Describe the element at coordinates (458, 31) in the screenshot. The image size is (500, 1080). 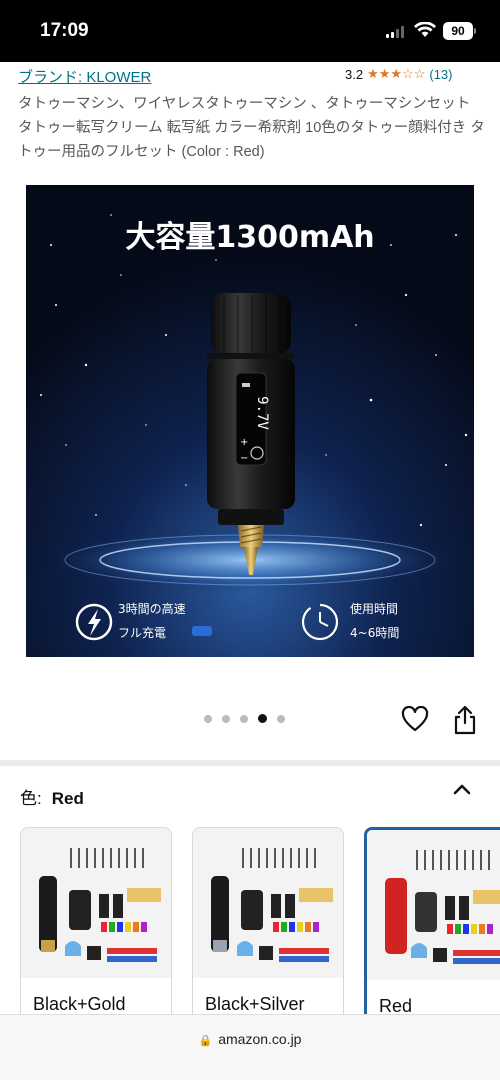
I see `battery-icon: 90` at that location.